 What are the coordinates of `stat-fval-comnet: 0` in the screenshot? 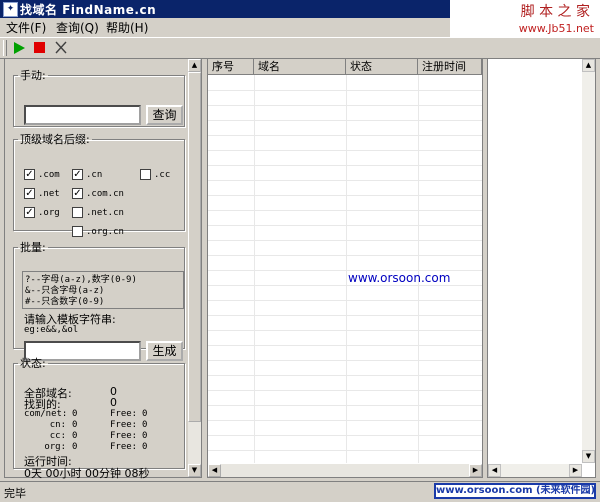 It's located at (145, 414).